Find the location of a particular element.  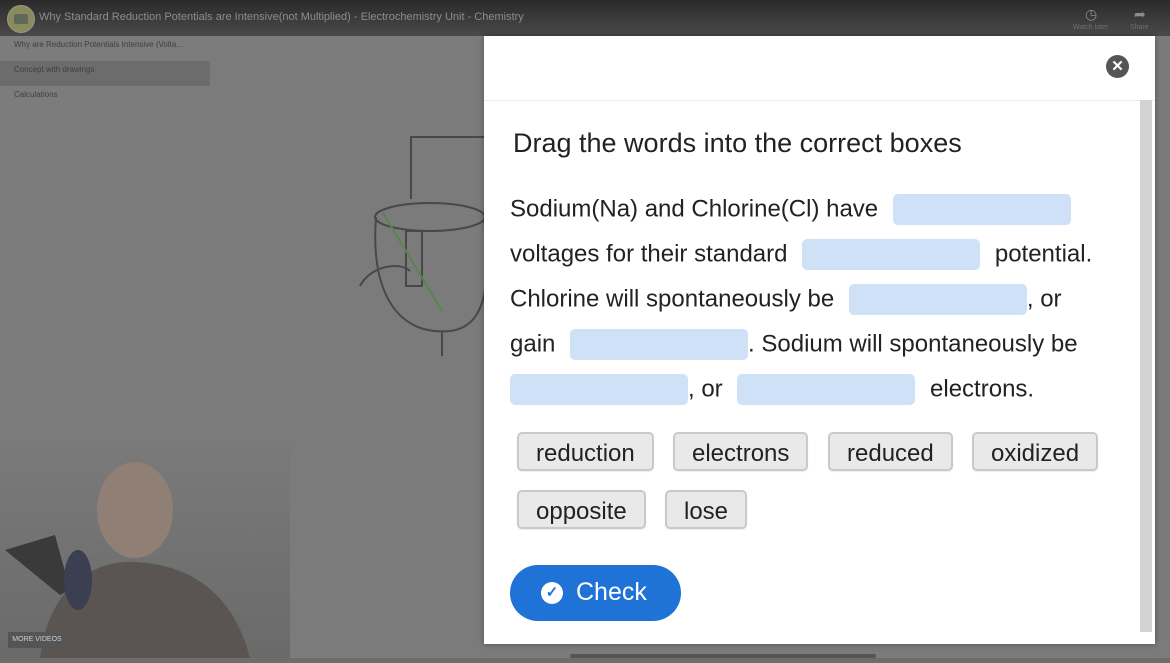

word-chip: electrons is located at coordinates (741, 451).